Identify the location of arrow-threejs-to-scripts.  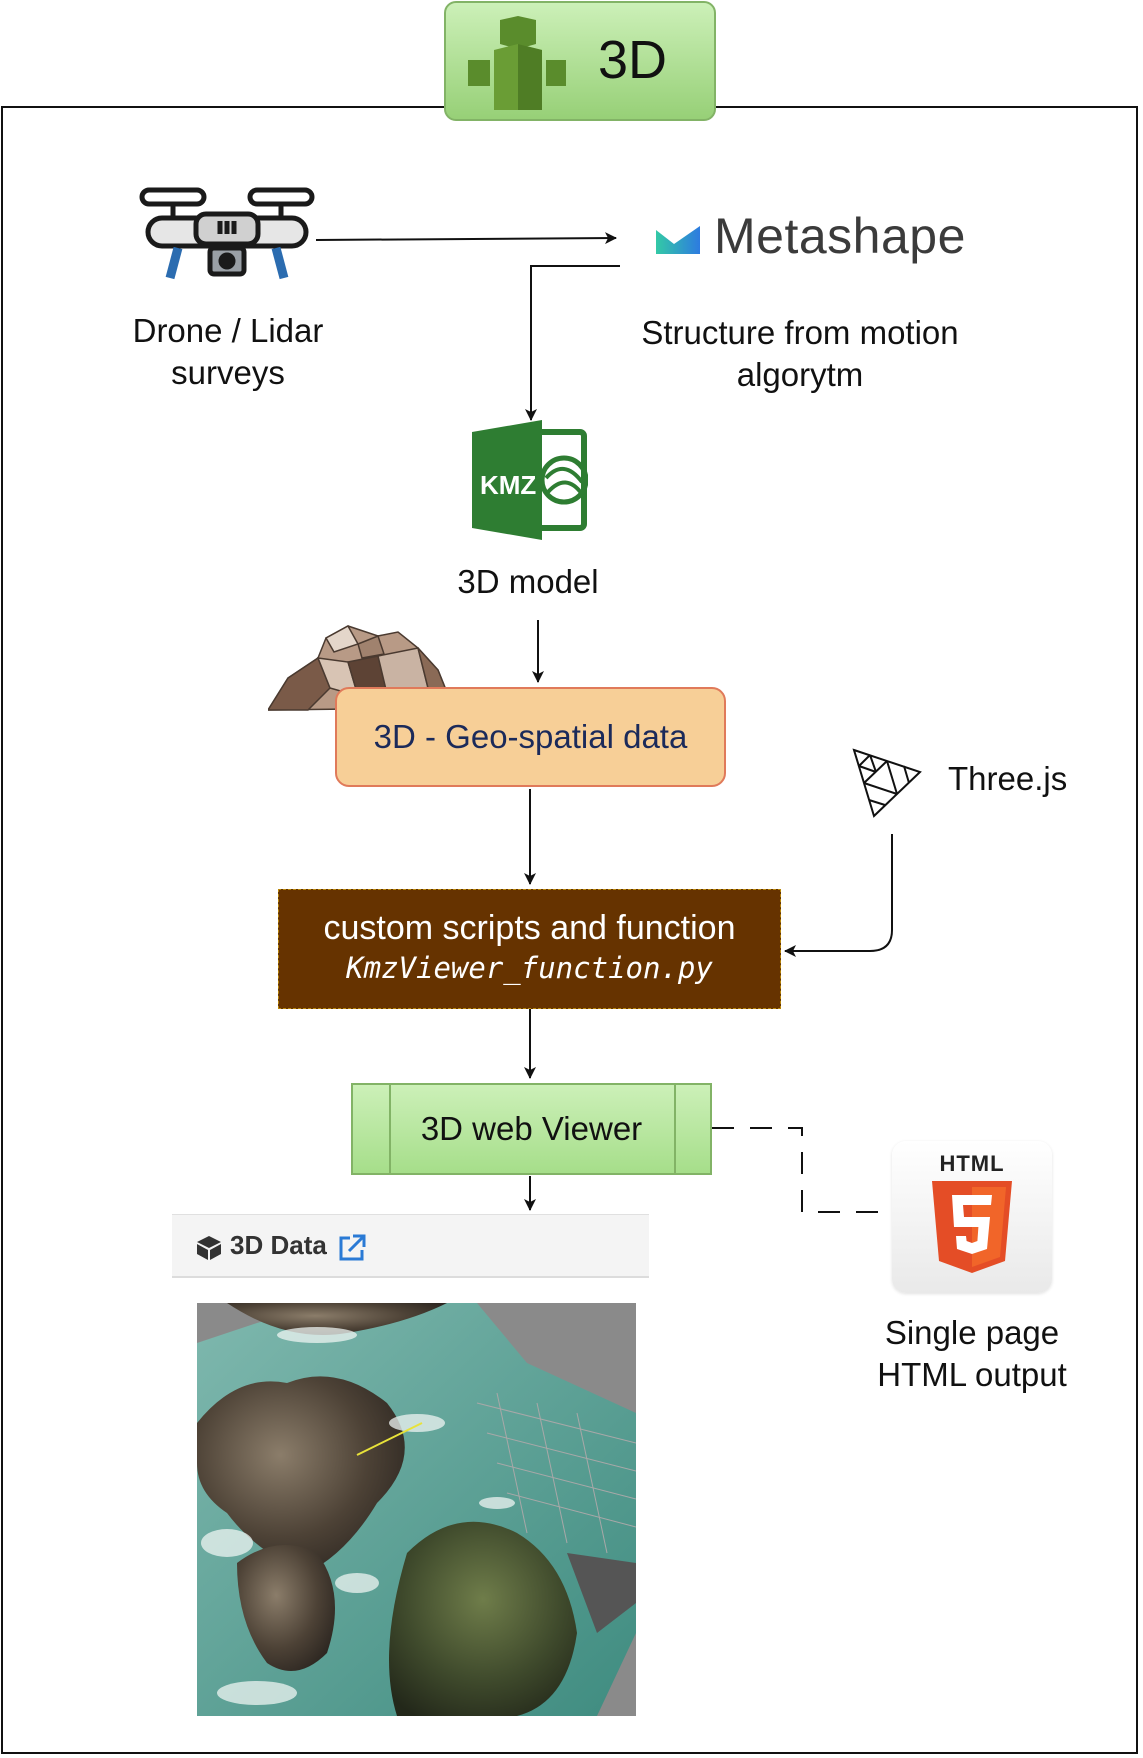
(838, 895).